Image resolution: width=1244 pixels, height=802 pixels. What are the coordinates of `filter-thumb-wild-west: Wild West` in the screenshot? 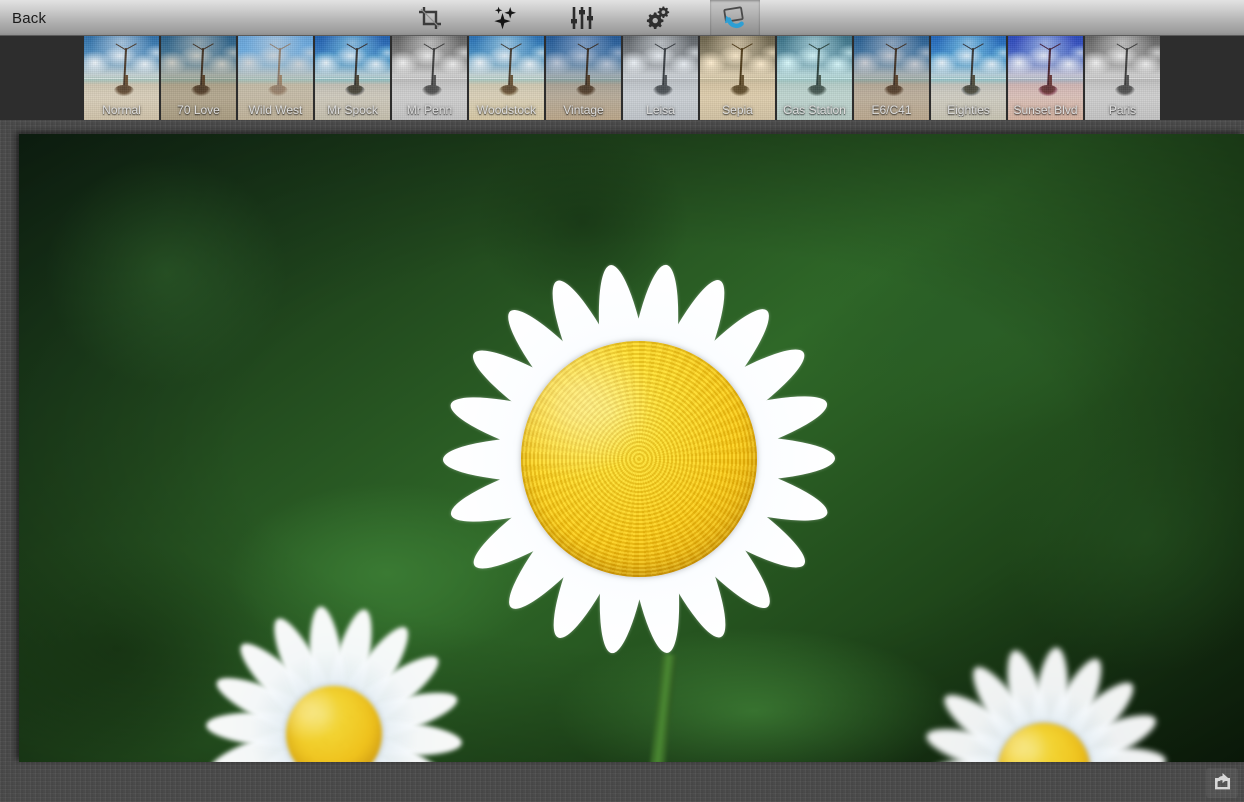 It's located at (275, 78).